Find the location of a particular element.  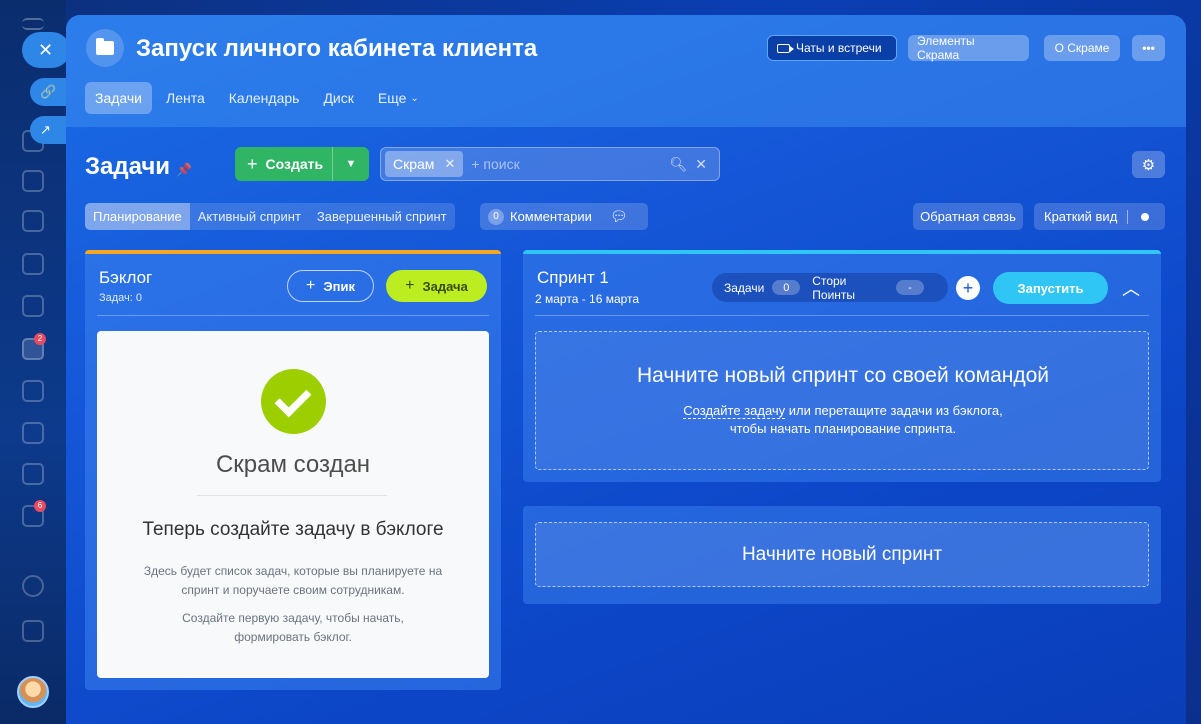

tab-completed-sprint: Завершенный спринт is located at coordinates (382, 216).